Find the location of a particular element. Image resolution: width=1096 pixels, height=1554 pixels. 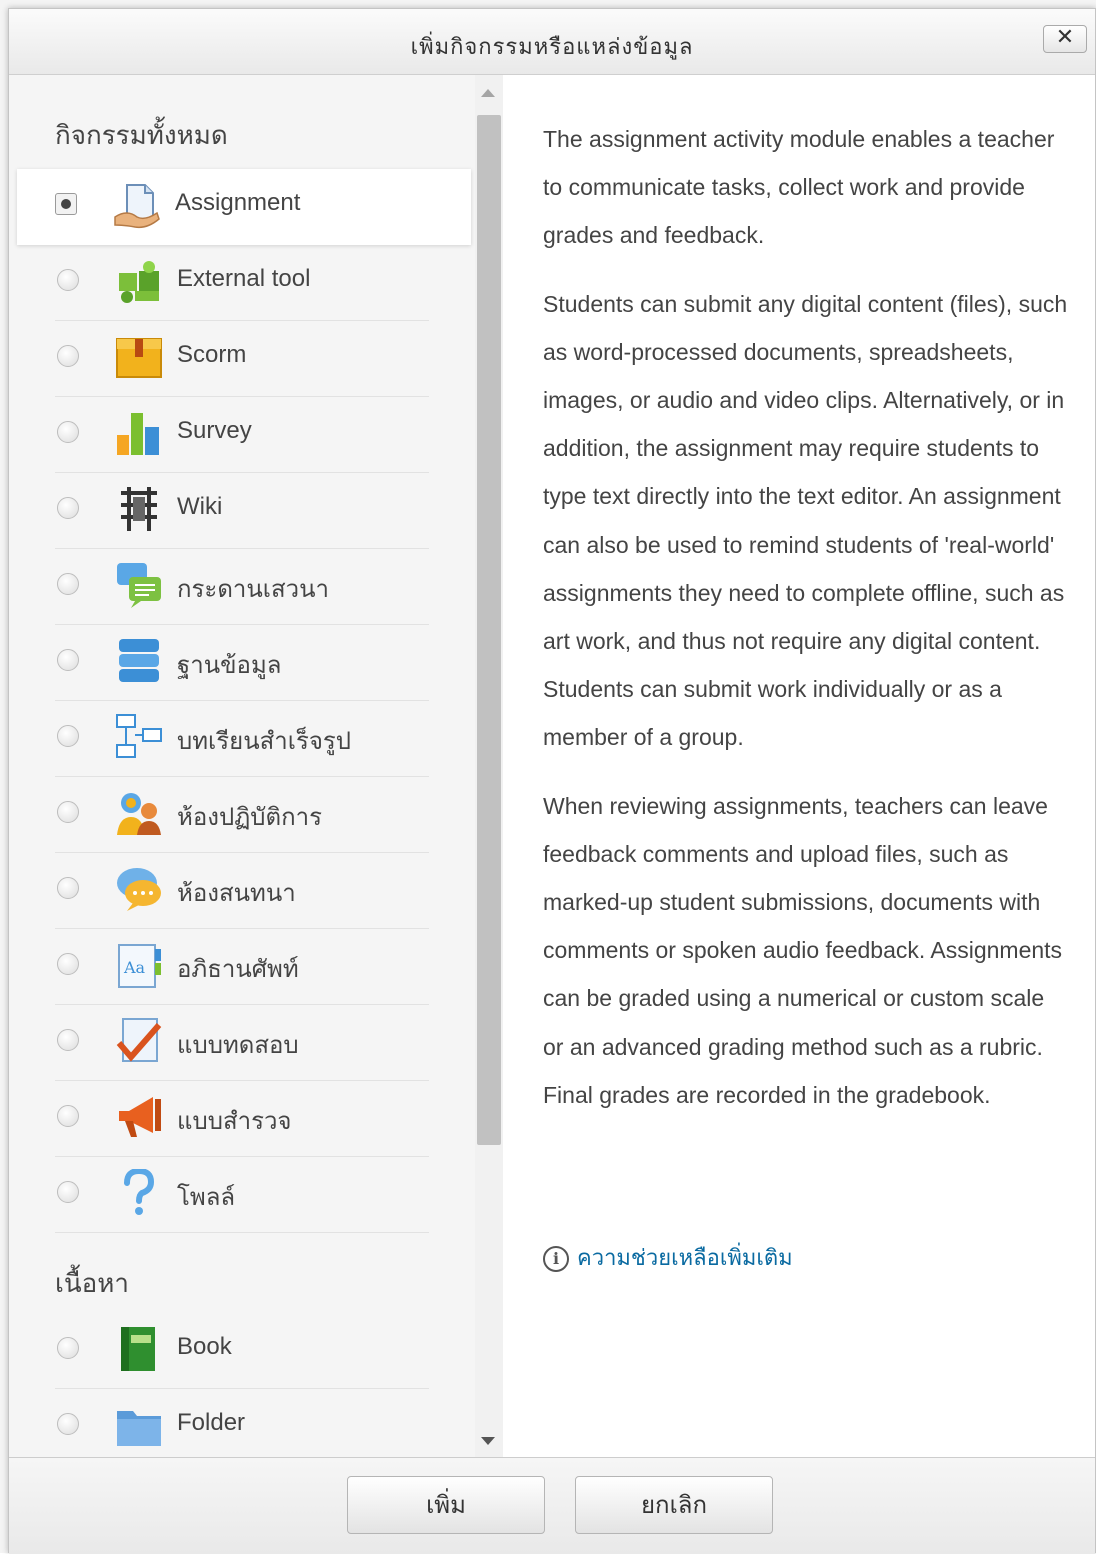

book-icon is located at coordinates (138, 1349).